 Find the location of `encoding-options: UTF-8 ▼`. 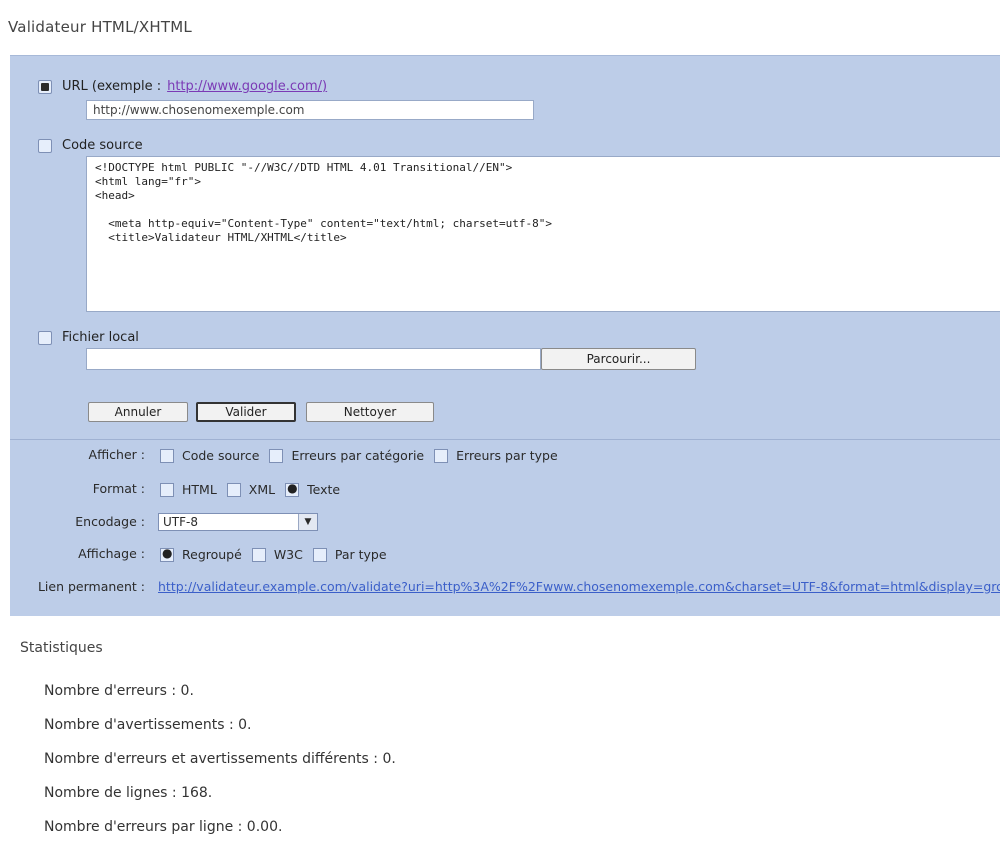

encoding-options: UTF-8 ▼ is located at coordinates (238, 522).